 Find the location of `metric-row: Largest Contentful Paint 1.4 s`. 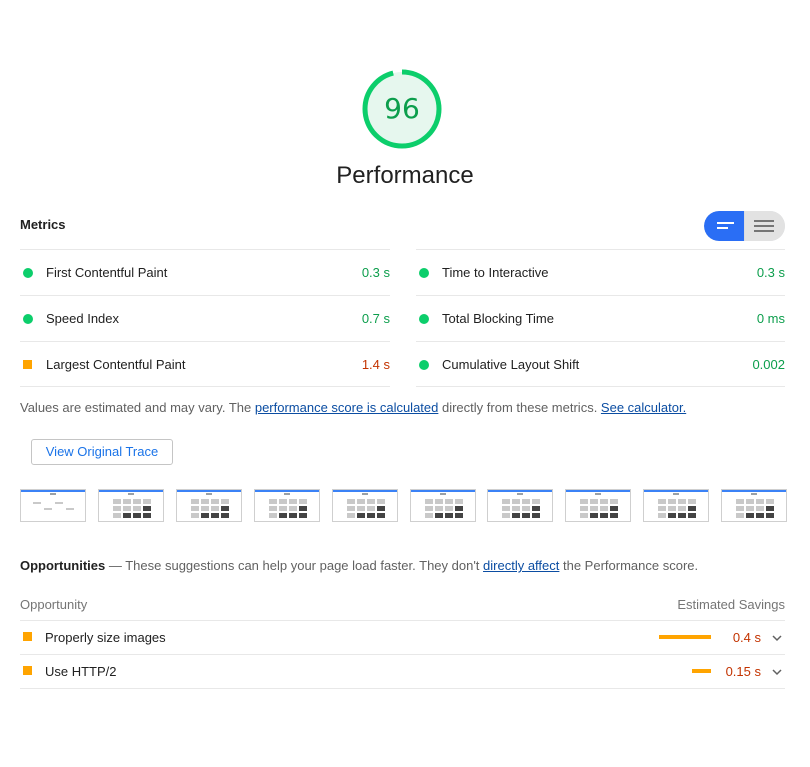

metric-row: Largest Contentful Paint 1.4 s is located at coordinates (205, 364).